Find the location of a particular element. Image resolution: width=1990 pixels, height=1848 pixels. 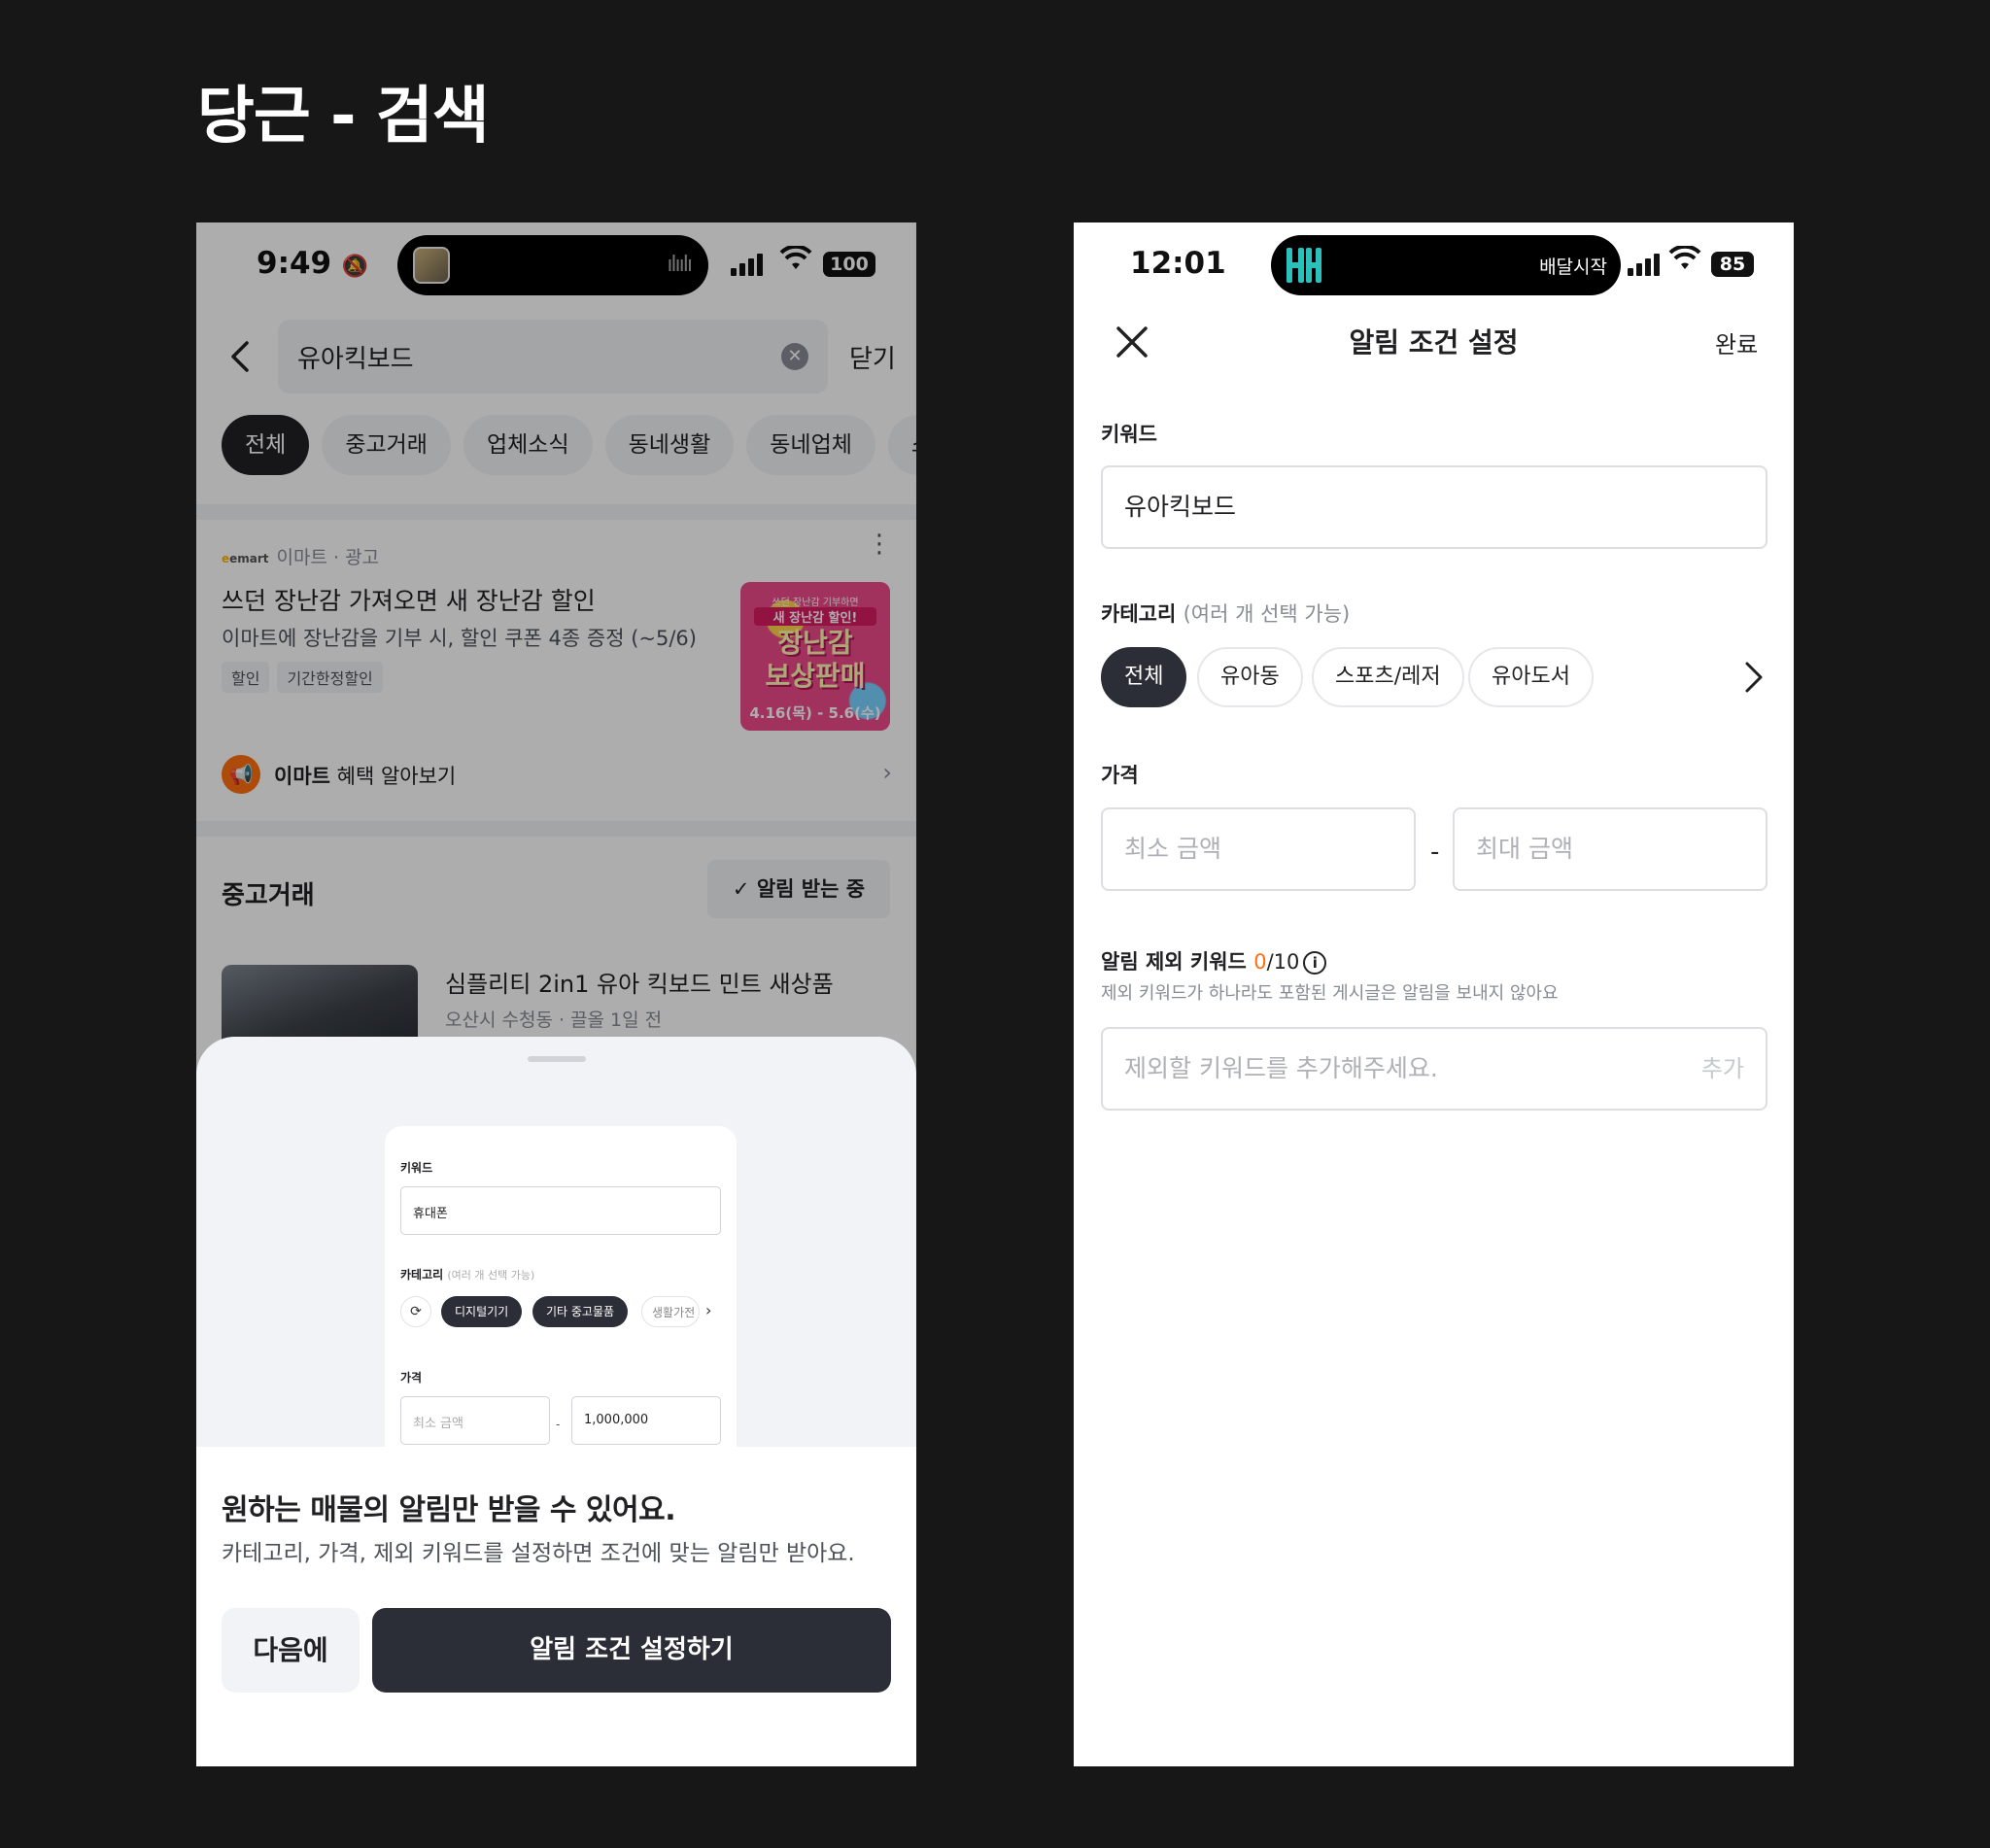

preview-price-label: 가격 is located at coordinates (412, 1378).